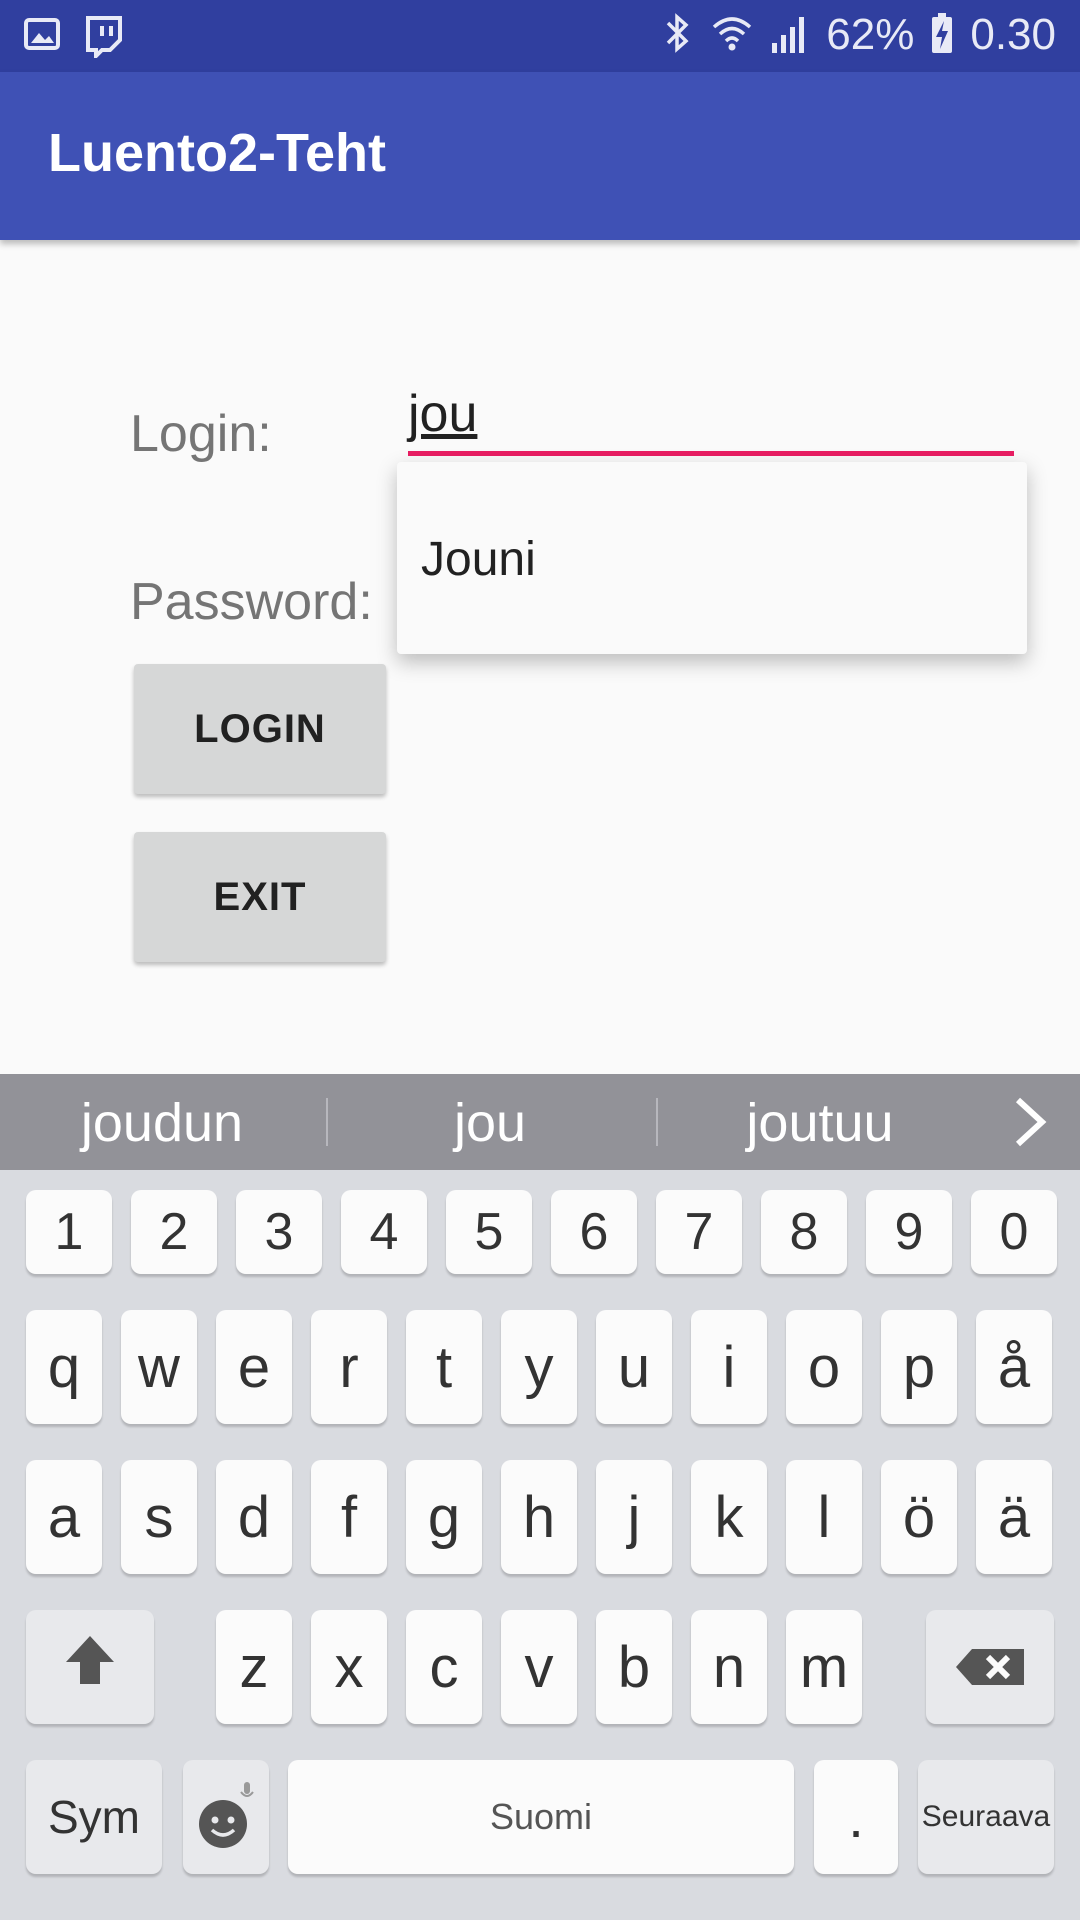 This screenshot has height=1920, width=1080. What do you see at coordinates (260, 897) in the screenshot?
I see `exit-button: EXIT` at bounding box center [260, 897].